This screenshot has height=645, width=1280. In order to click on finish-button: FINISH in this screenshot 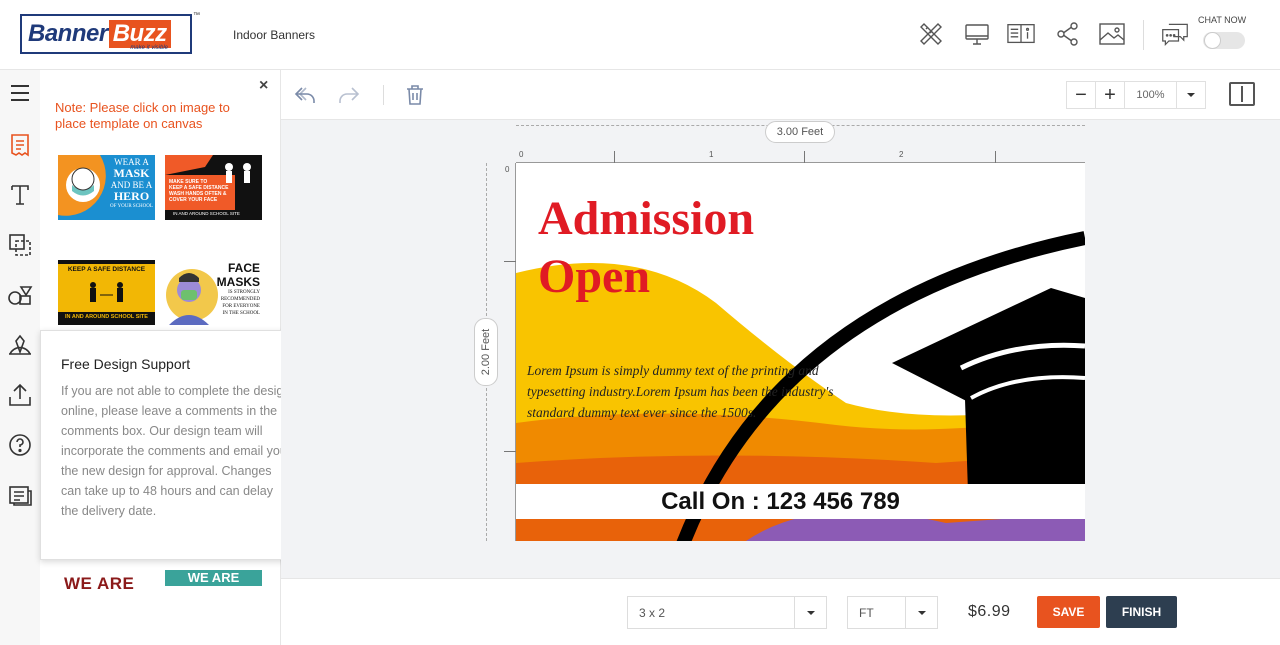, I will do `click(1141, 612)`.